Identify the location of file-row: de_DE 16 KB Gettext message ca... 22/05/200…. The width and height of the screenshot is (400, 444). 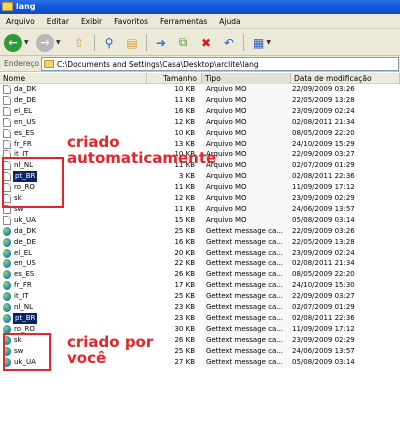
(200, 242).